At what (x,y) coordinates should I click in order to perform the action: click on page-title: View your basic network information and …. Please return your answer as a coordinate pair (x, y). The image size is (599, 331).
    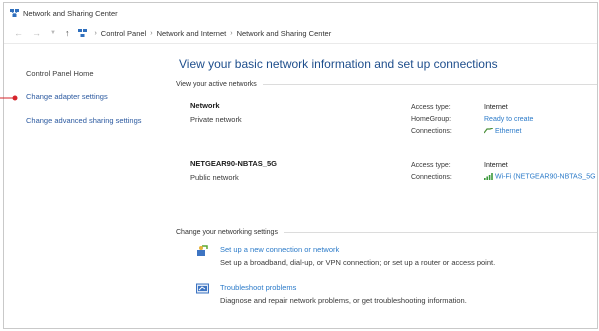
    Looking at the image, I should click on (338, 64).